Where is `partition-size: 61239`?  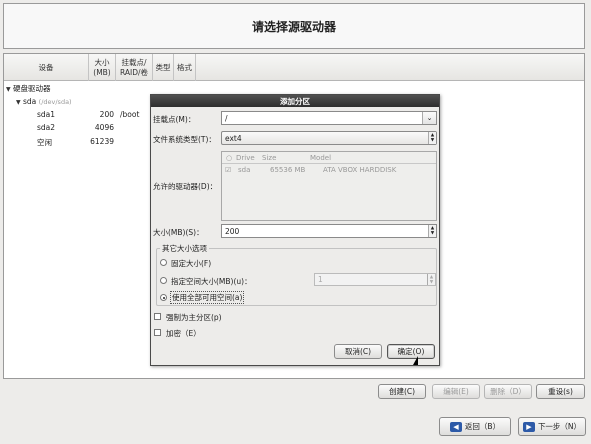
partition-size: 61239 is located at coordinates (102, 141).